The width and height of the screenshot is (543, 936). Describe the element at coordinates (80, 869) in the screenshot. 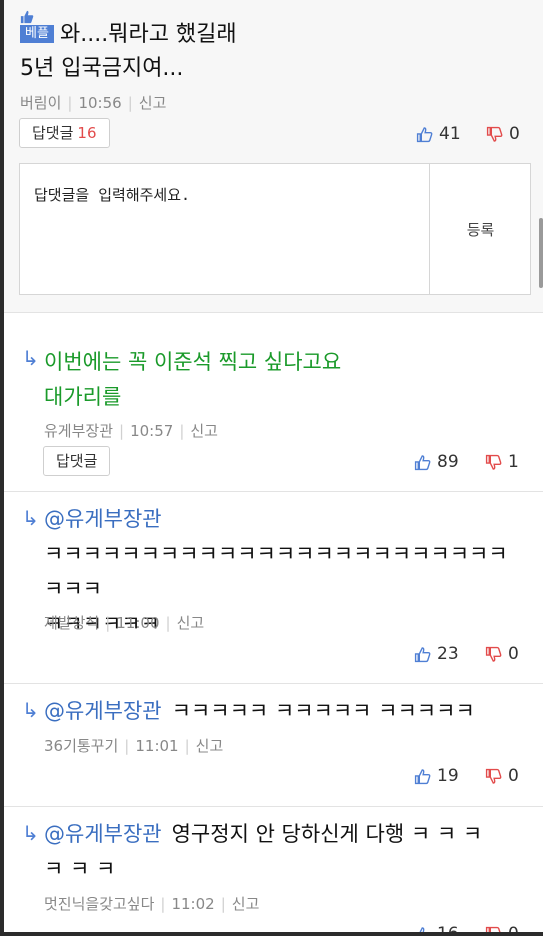

I see `reply-line2: ㅋ ㅋ ㅋ` at that location.